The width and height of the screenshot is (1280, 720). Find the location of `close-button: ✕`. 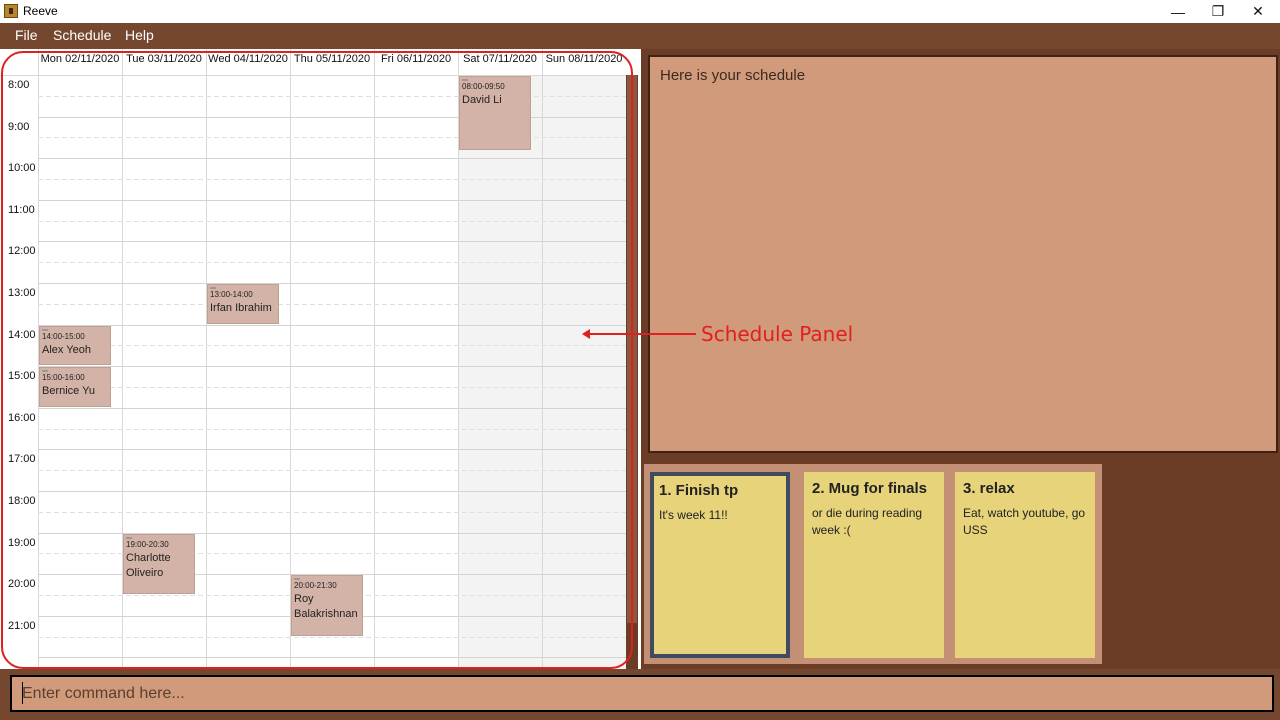

close-button: ✕ is located at coordinates (1258, 11).